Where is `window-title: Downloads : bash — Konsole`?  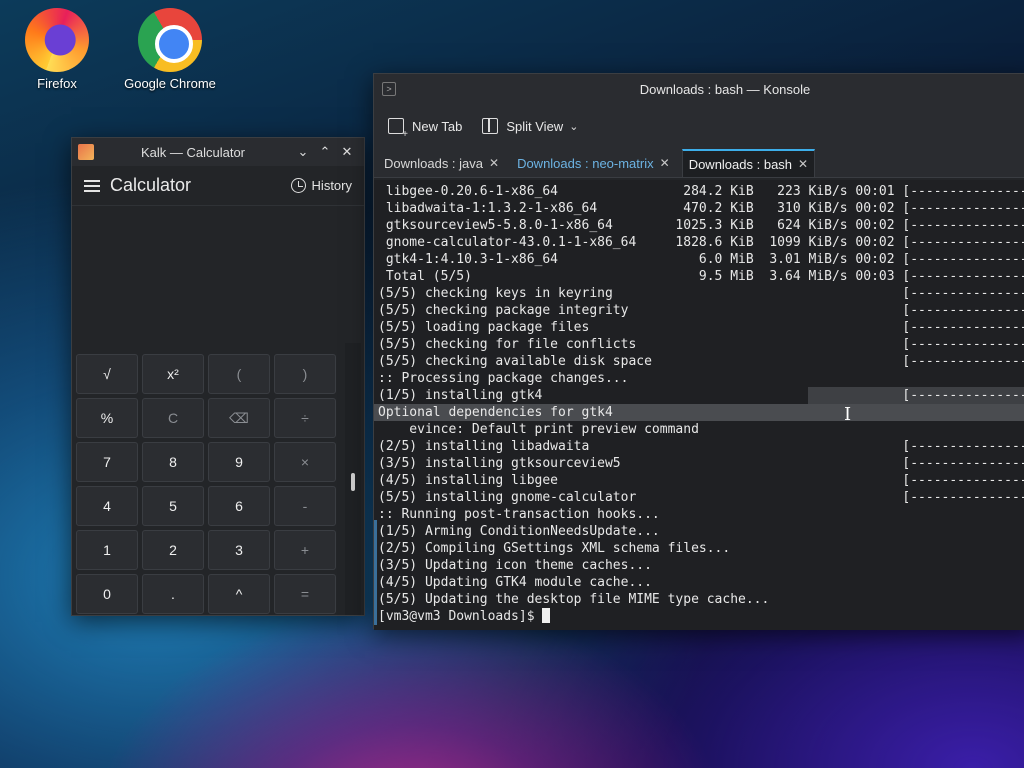 window-title: Downloads : bash — Konsole is located at coordinates (725, 89).